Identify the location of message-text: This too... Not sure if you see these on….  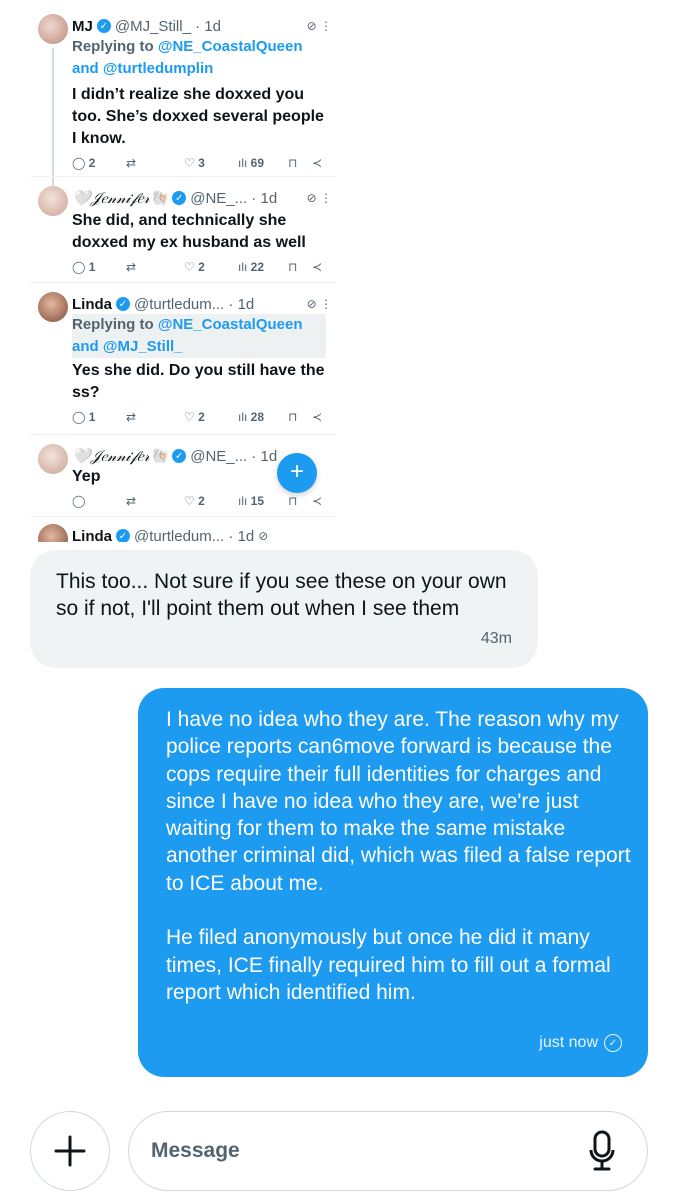
(281, 595).